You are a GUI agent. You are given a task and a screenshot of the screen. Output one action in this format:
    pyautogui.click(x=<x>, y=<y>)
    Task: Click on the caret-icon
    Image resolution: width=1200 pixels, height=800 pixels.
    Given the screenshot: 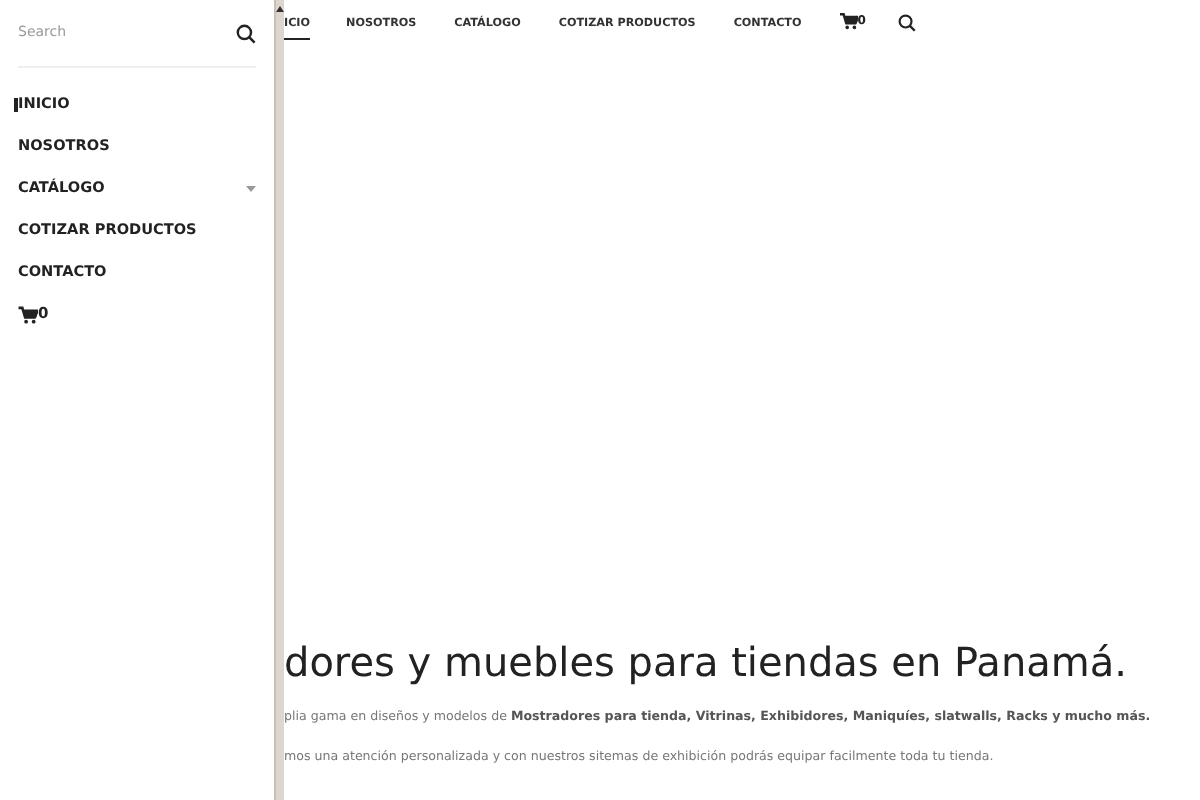 What is the action you would take?
    pyautogui.click(x=251, y=188)
    